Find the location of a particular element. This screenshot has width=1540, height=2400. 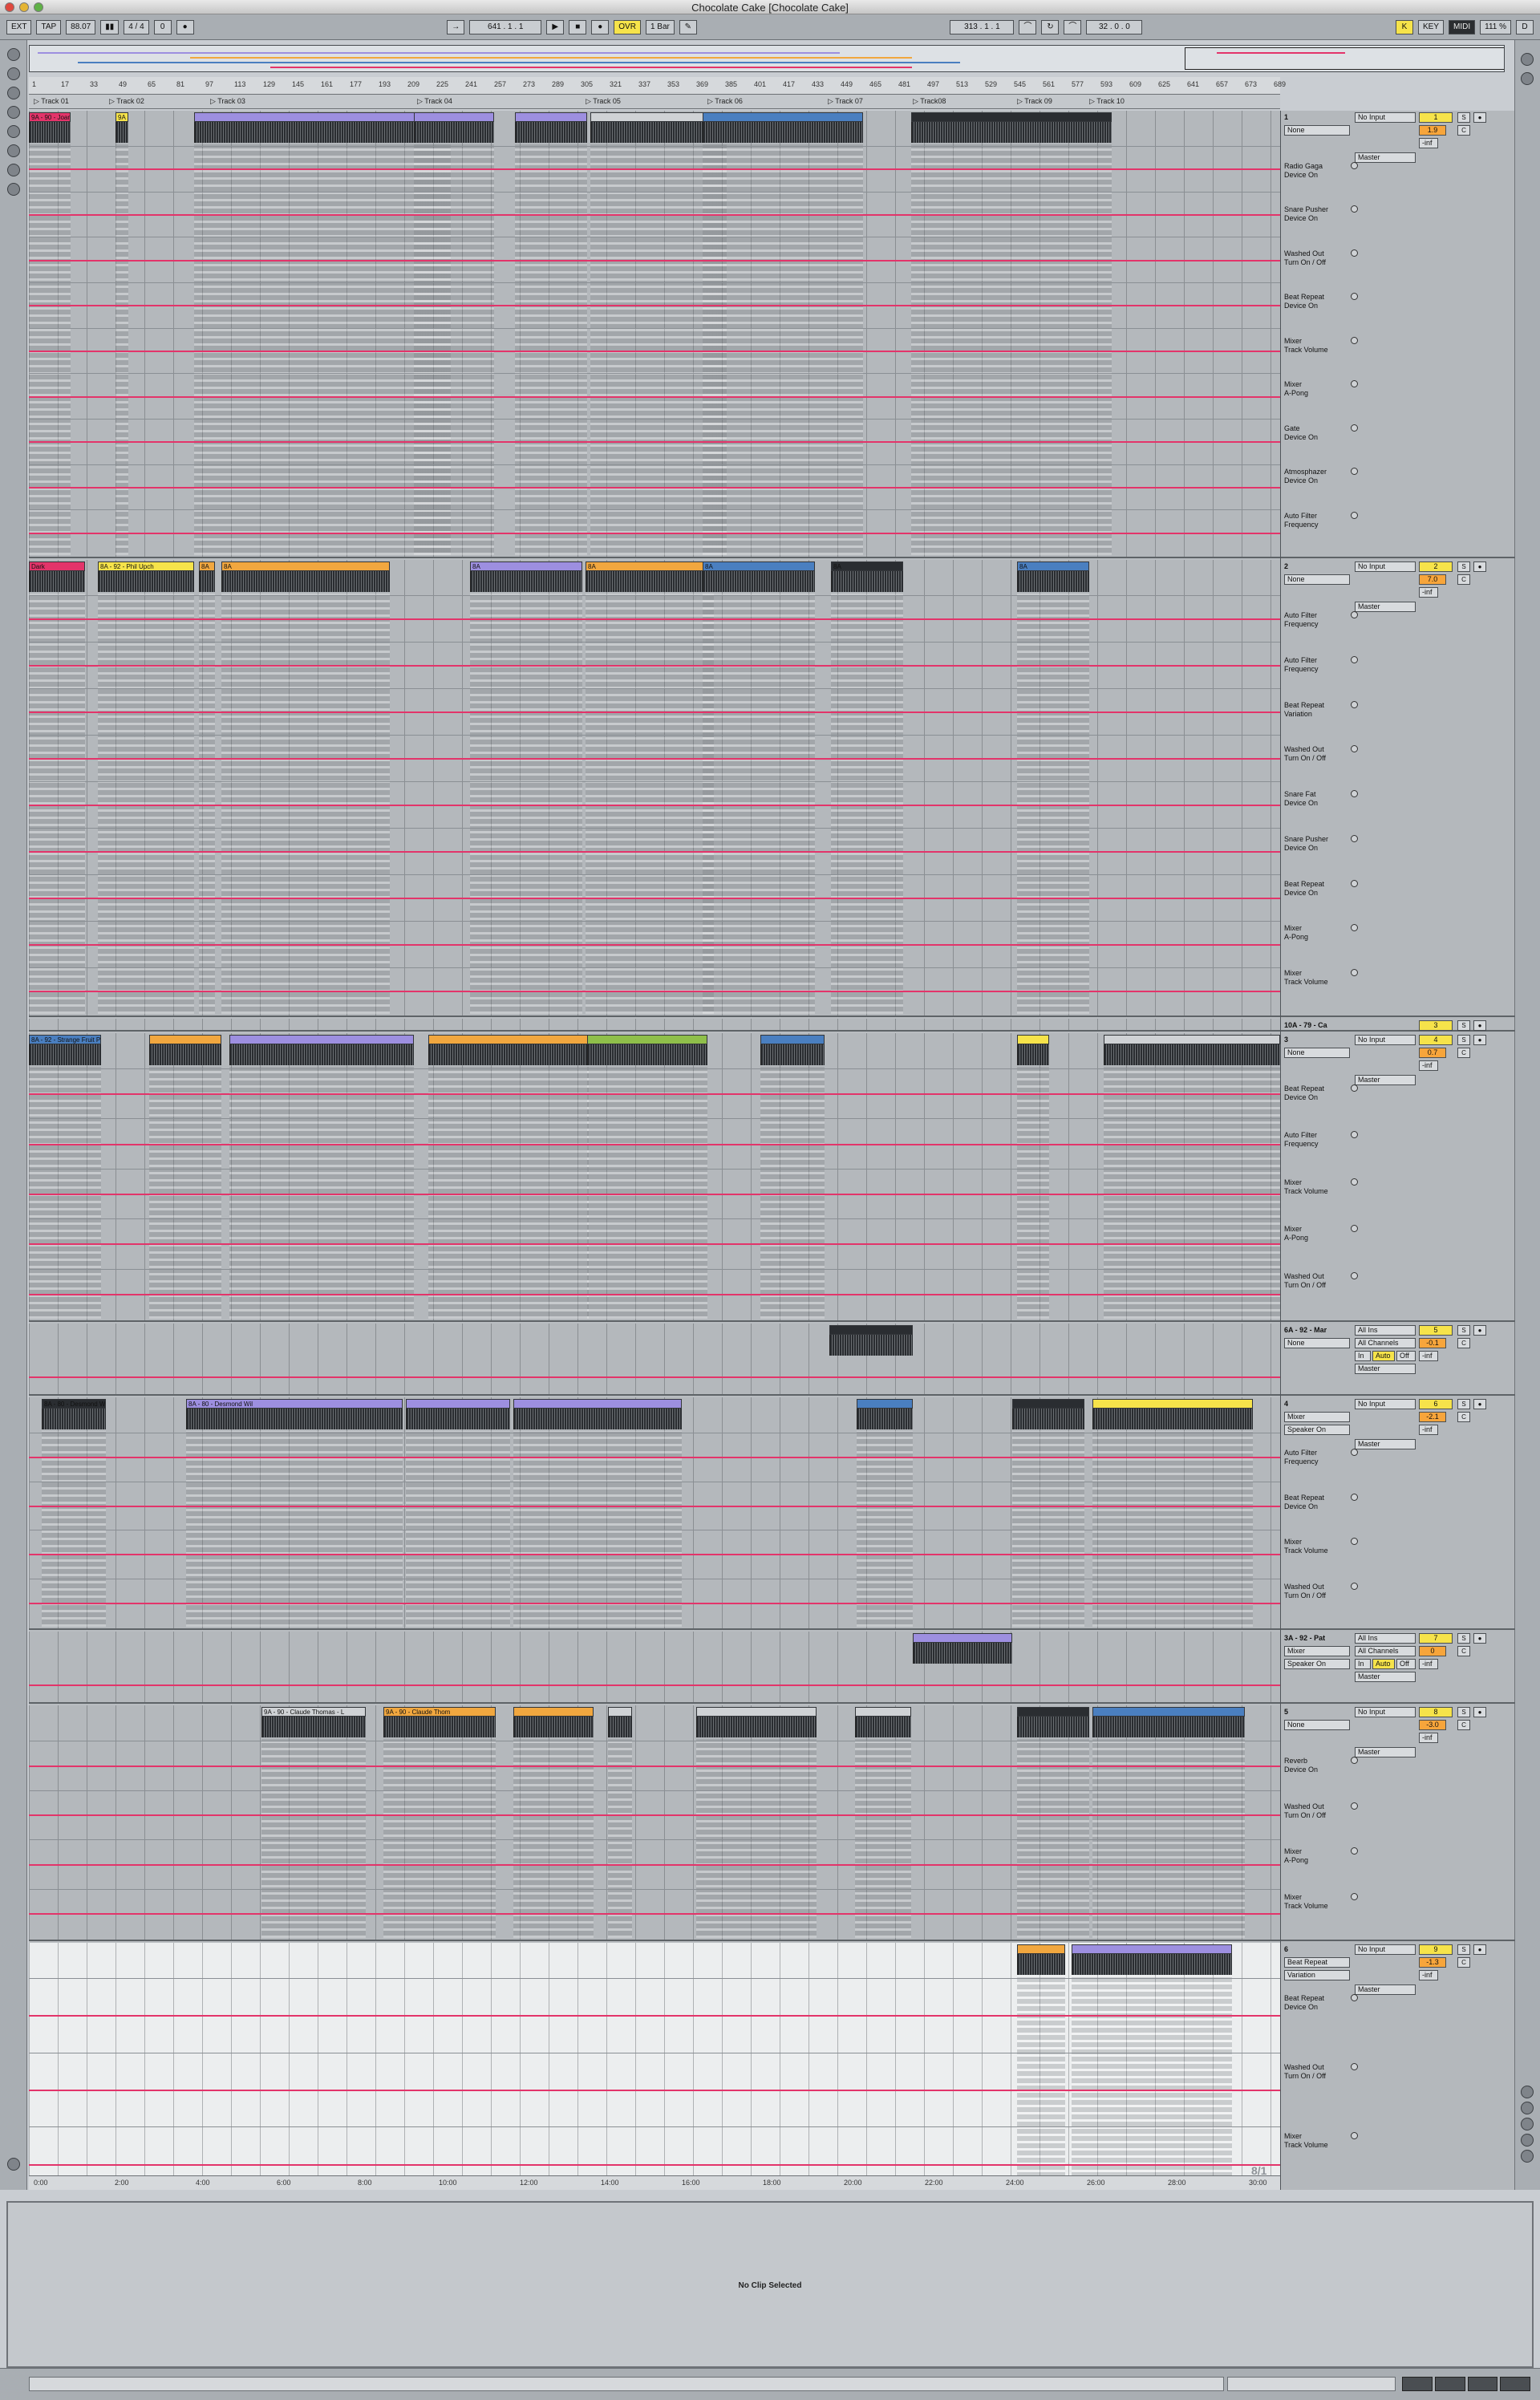

automation-param-name: Track Volume is located at coordinates (1317, 1191).